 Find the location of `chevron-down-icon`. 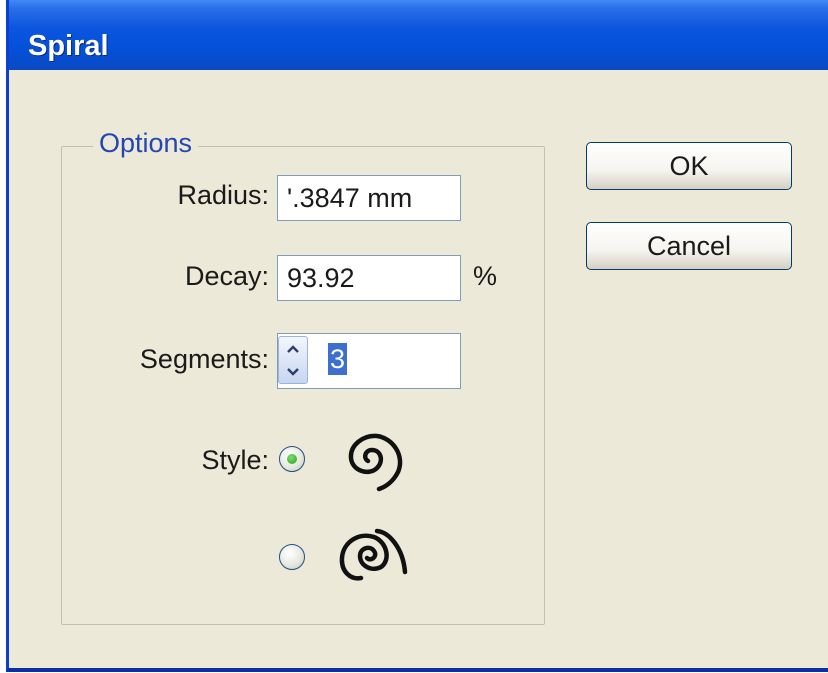

chevron-down-icon is located at coordinates (293, 371).